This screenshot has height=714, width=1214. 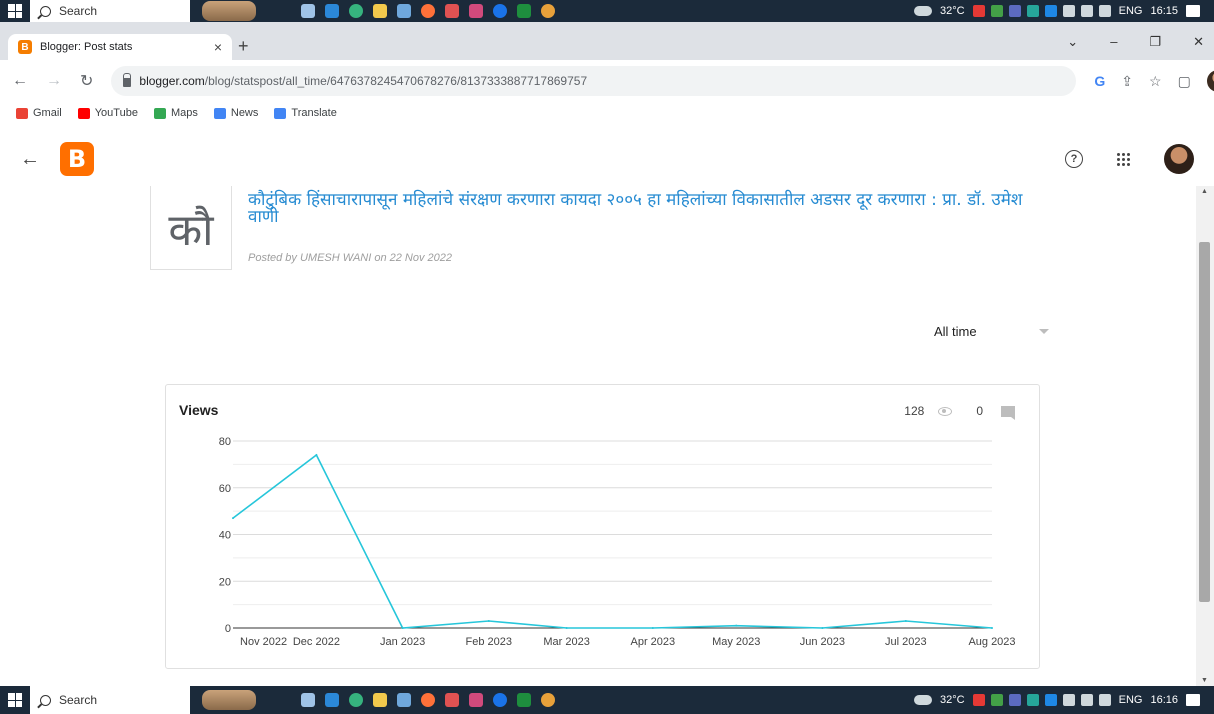 What do you see at coordinates (1184, 81) in the screenshot?
I see `side-panel-icon: ▢` at bounding box center [1184, 81].